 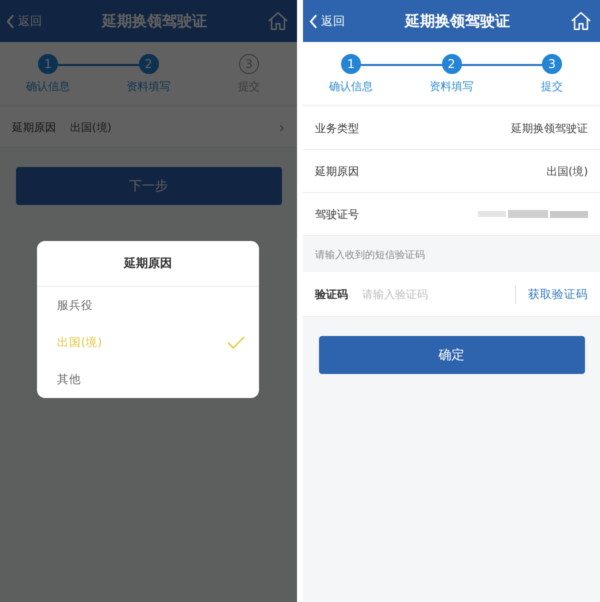 What do you see at coordinates (549, 128) in the screenshot?
I see `field-value: 延期换领驾驶证` at bounding box center [549, 128].